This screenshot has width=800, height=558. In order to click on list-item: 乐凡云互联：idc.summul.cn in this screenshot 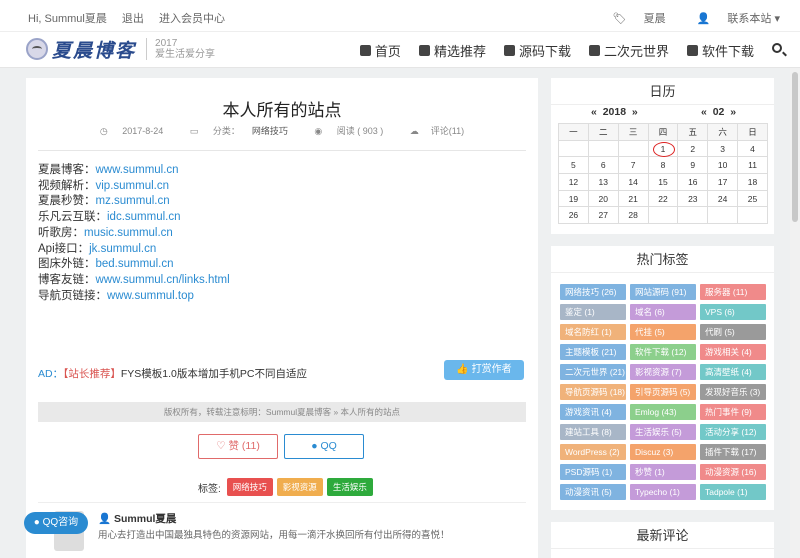, I will do `click(109, 217)`.